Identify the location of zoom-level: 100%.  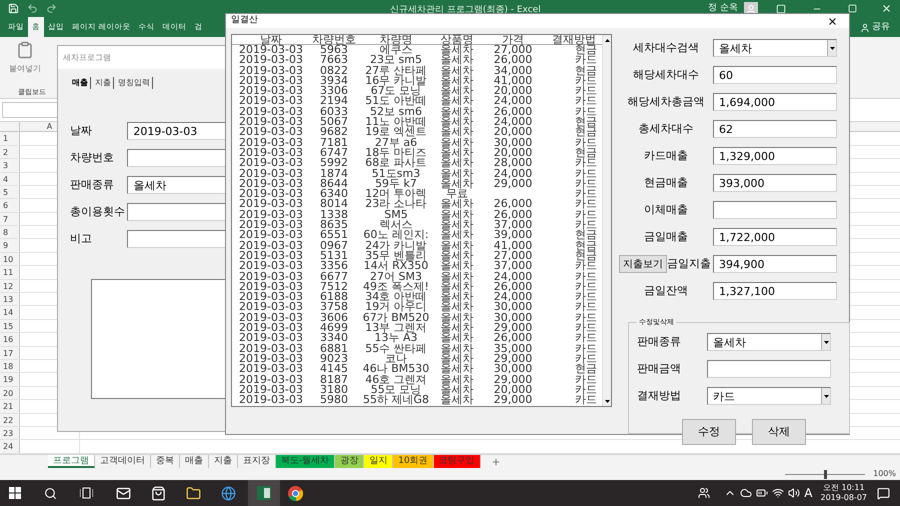
(884, 474).